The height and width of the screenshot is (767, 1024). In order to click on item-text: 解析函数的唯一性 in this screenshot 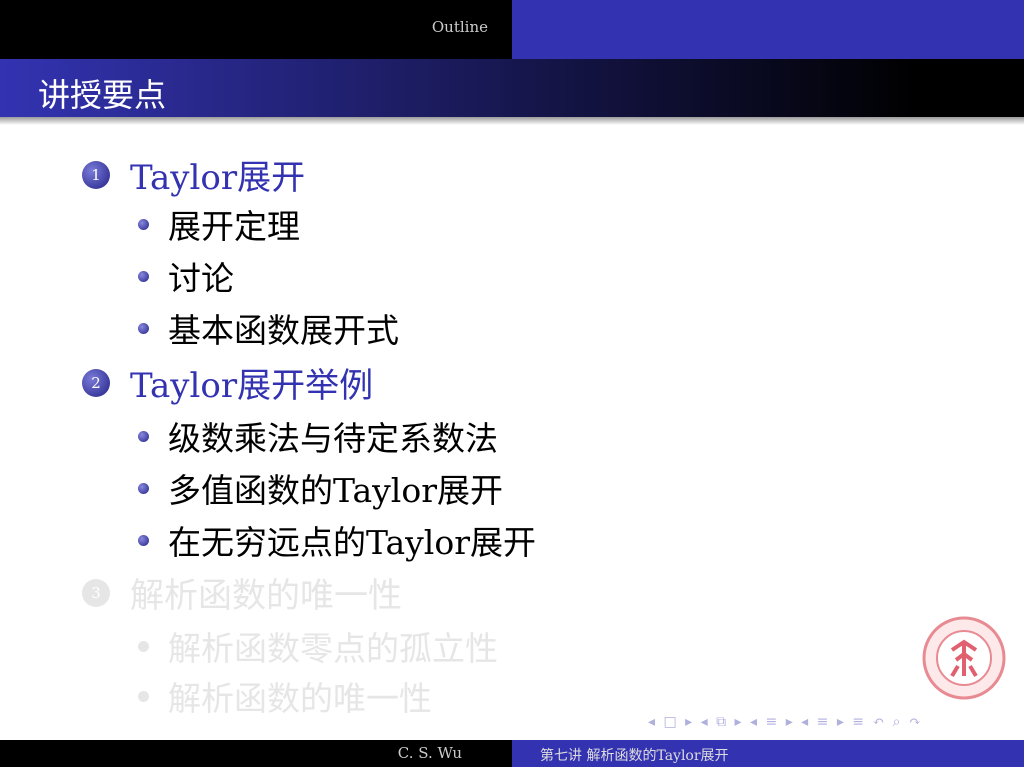, I will do `click(300, 698)`.